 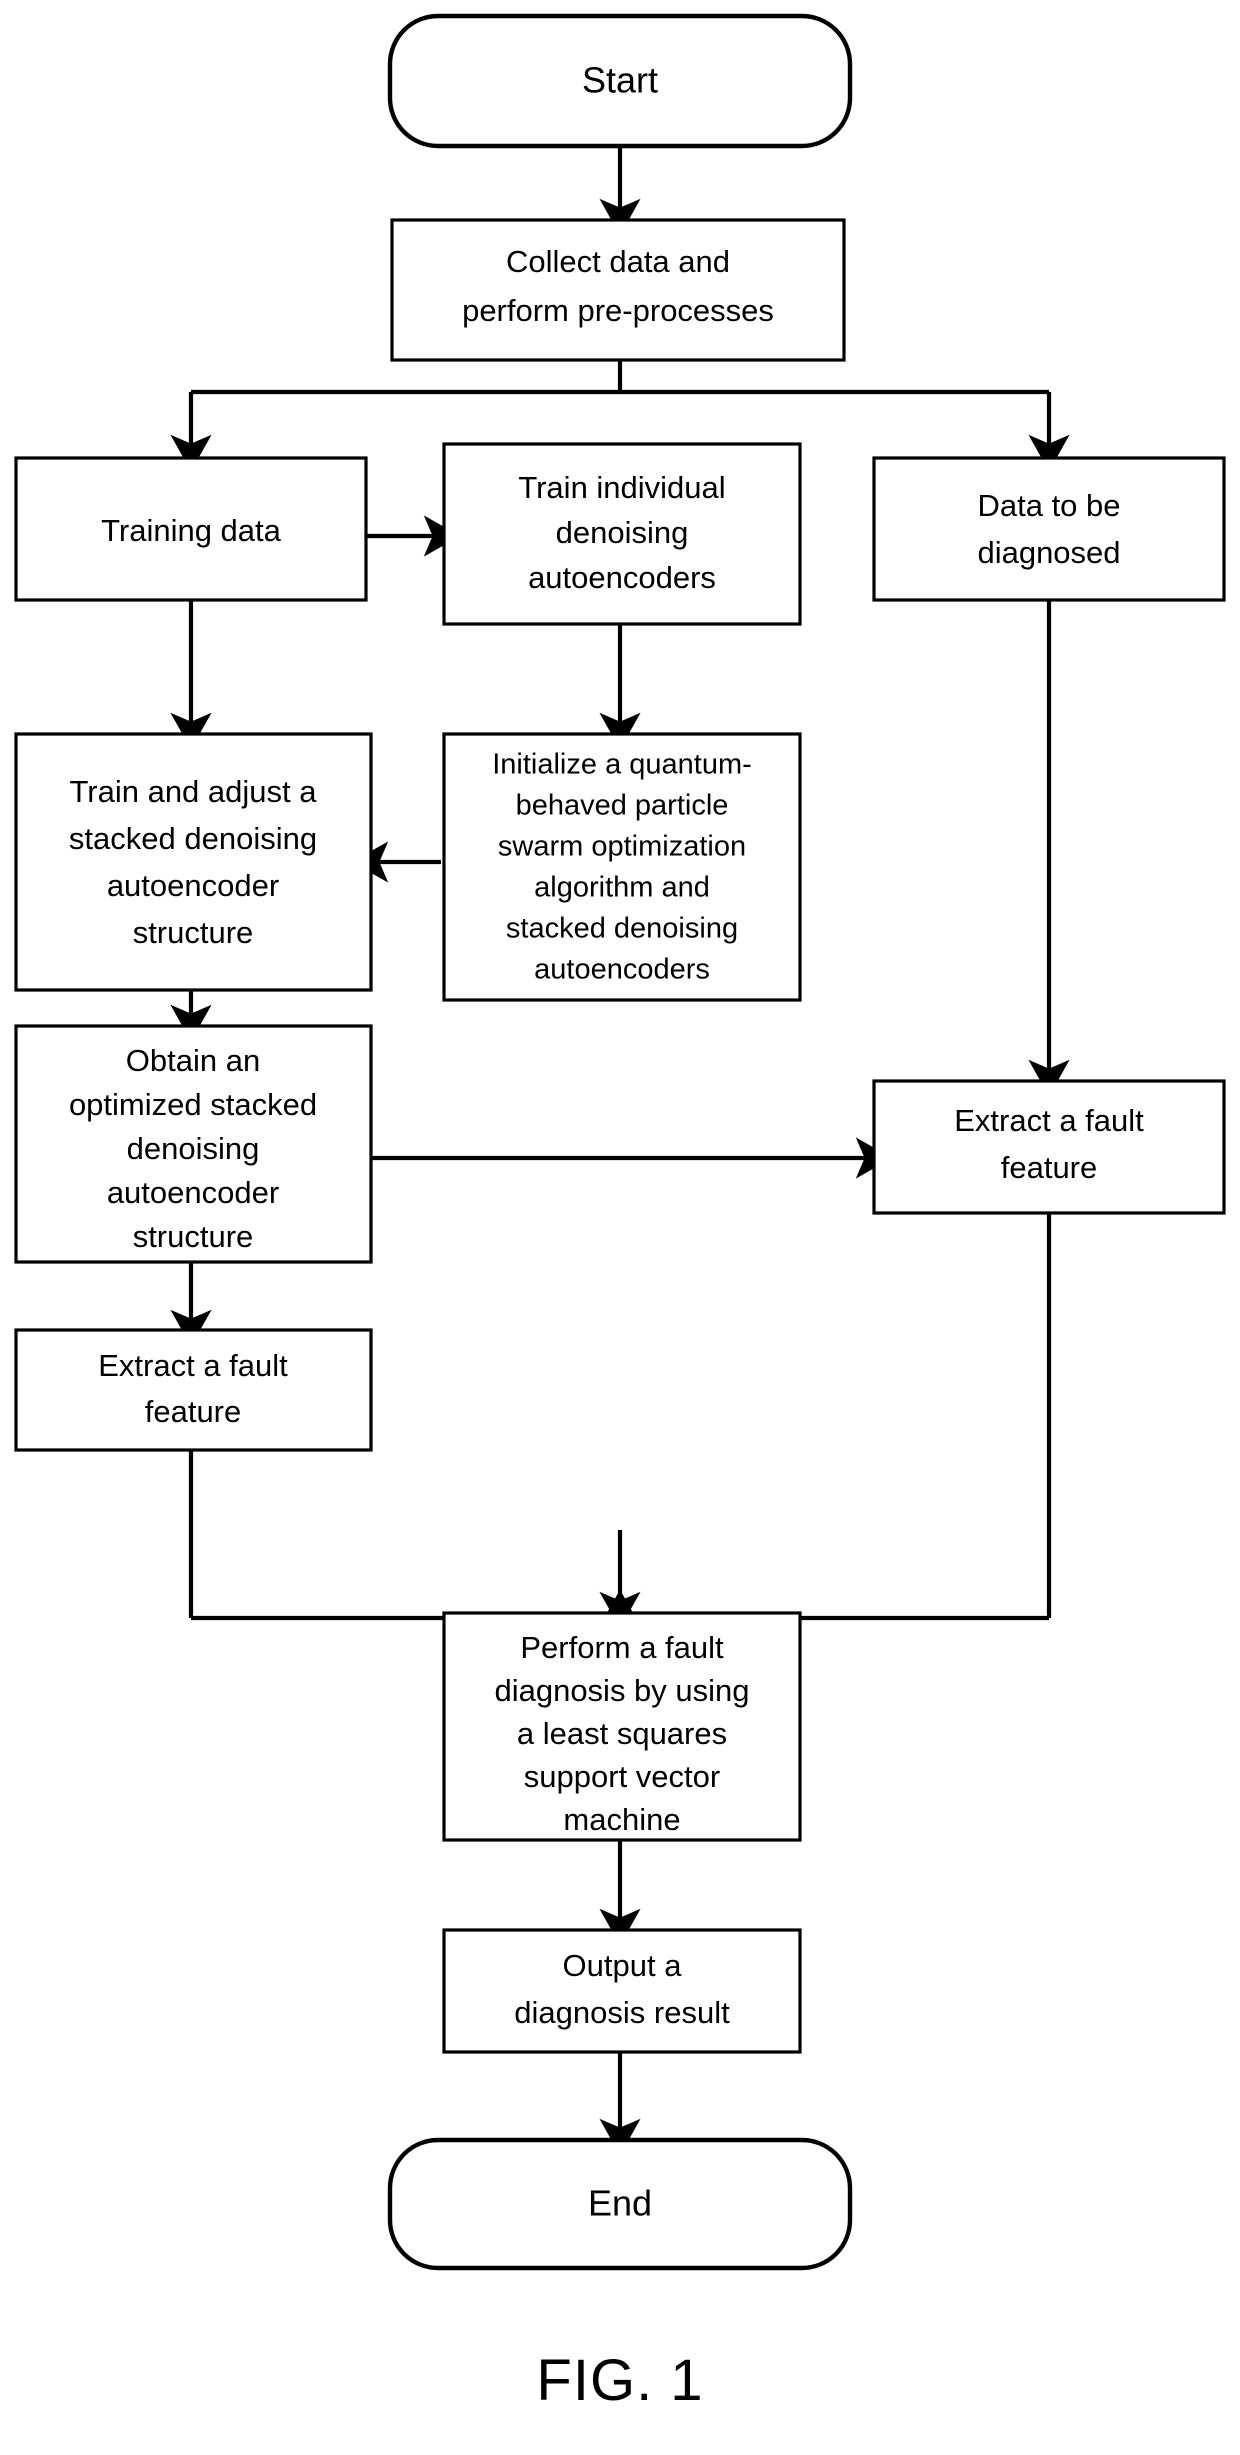 What do you see at coordinates (618, 310) in the screenshot?
I see `collect-data-line-2: perform pre-processes` at bounding box center [618, 310].